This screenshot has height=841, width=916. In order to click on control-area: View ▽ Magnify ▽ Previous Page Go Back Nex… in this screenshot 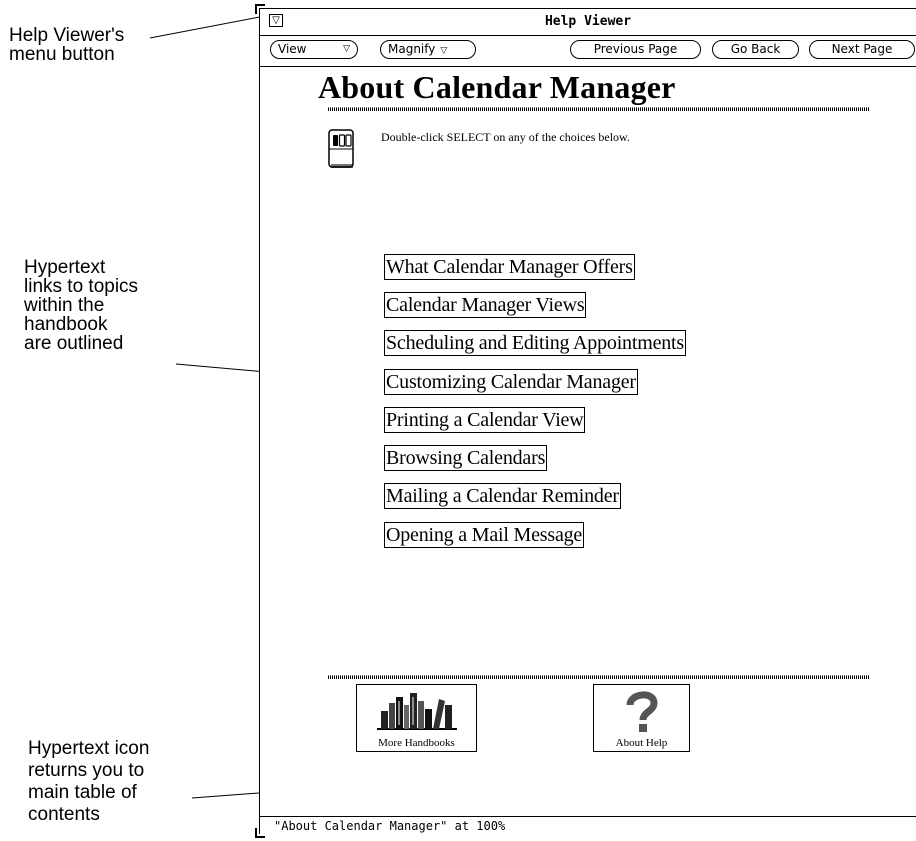, I will do `click(588, 51)`.